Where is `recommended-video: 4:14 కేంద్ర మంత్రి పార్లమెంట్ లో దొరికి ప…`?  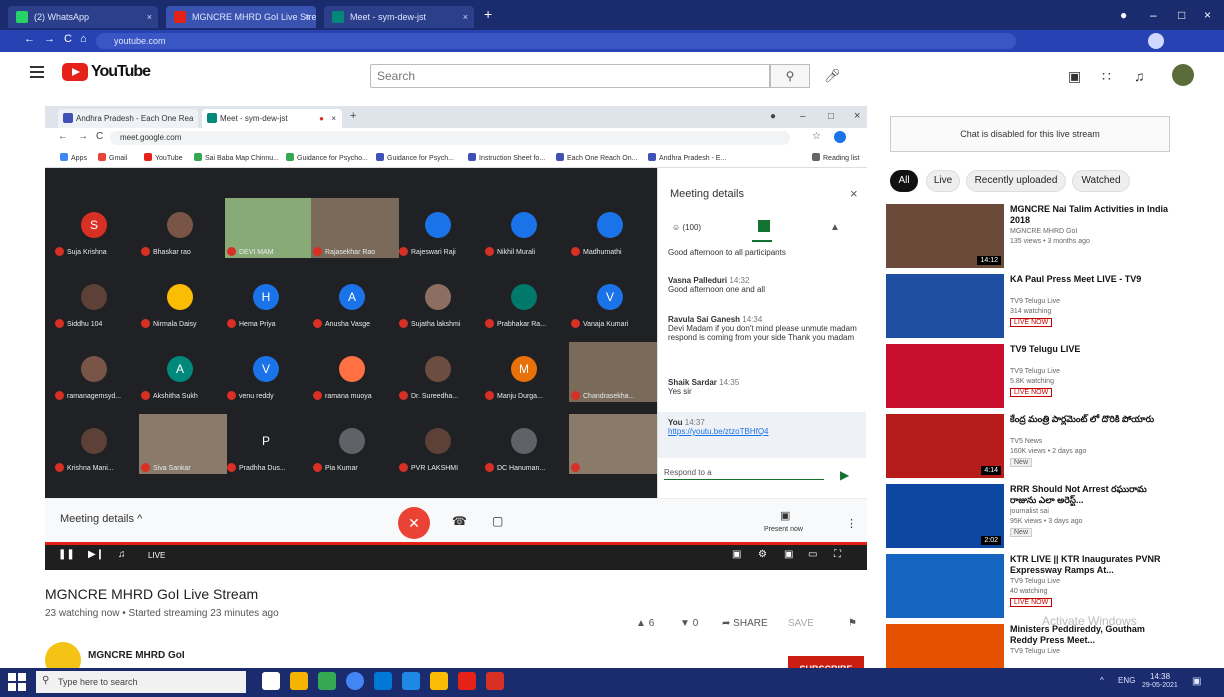 recommended-video: 4:14 కేంద్ర మంత్రి పార్లమెంట్ లో దొరికి ప… is located at coordinates (1031, 447).